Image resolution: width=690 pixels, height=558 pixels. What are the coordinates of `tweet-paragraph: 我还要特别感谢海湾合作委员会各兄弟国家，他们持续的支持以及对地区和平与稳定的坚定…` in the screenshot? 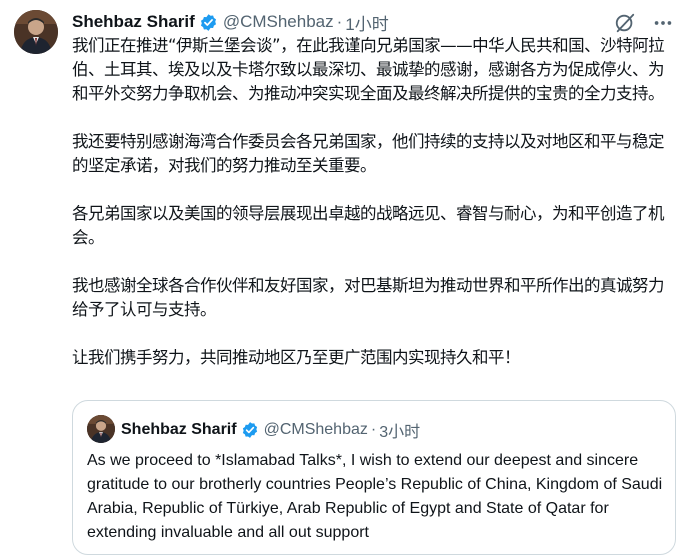 It's located at (368, 153).